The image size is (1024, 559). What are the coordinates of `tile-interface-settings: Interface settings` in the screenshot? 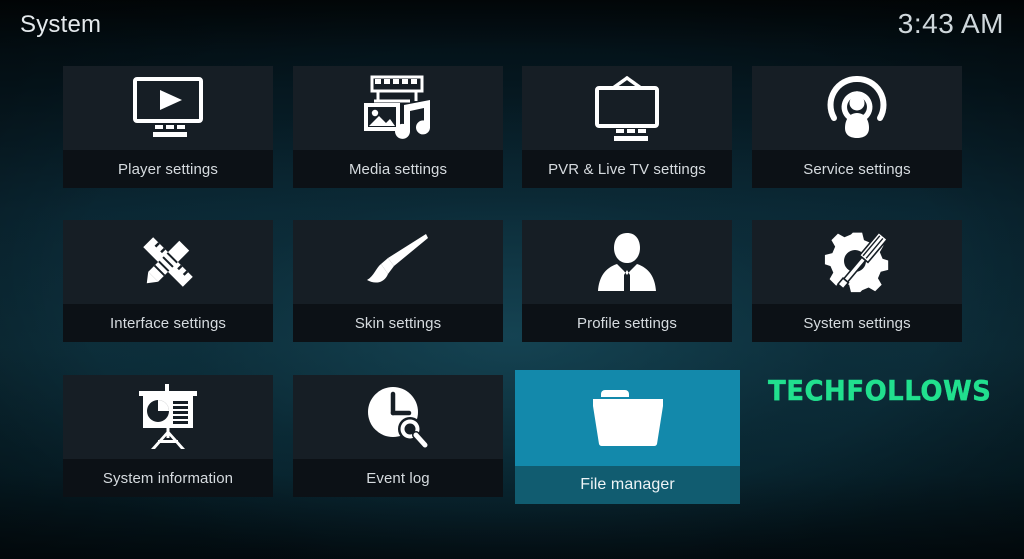 It's located at (168, 281).